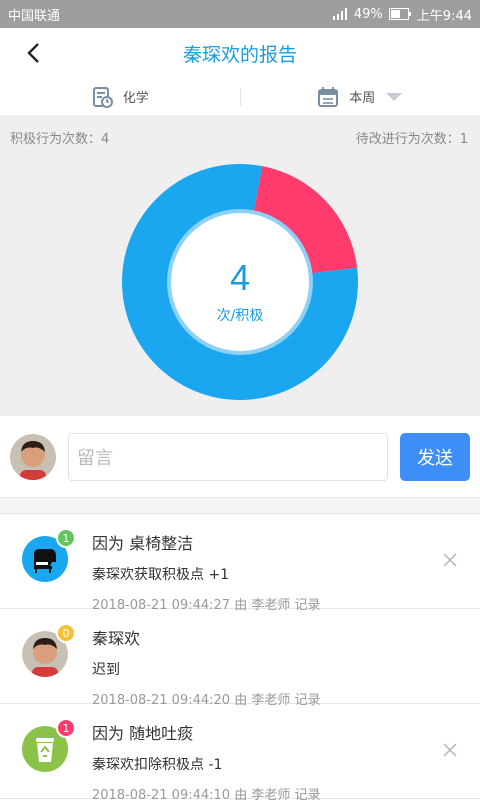 This screenshot has height=800, width=480. Describe the element at coordinates (240, 131) in the screenshot. I see `stats-row: 积极行为次数：4 待改进行为次数：1` at that location.